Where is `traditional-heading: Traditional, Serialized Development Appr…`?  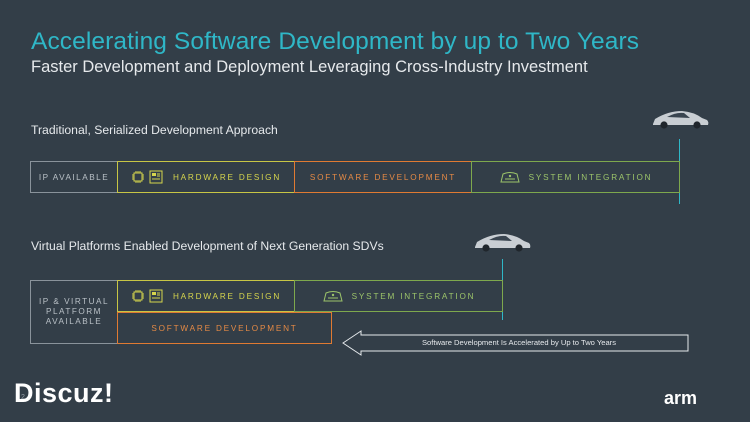
traditional-heading: Traditional, Serialized Development Appr… is located at coordinates (154, 130).